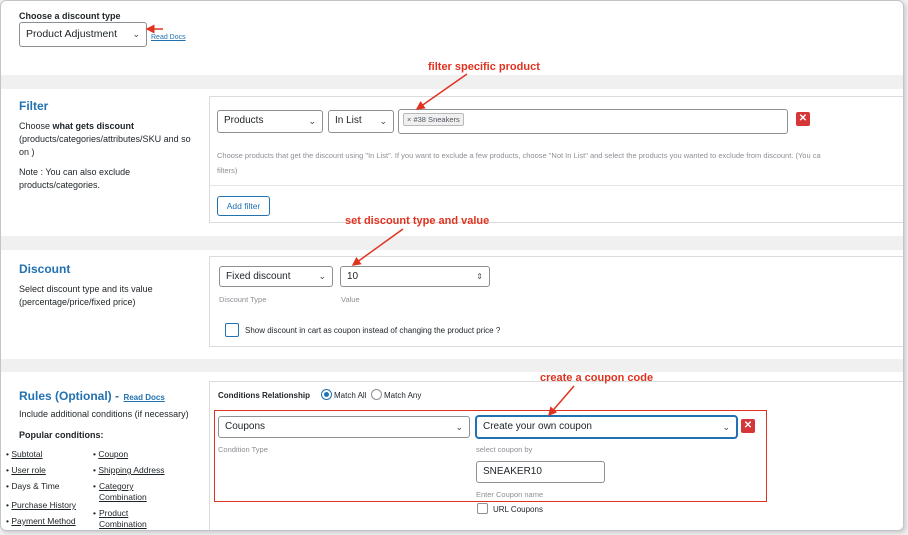 The width and height of the screenshot is (908, 535). Describe the element at coordinates (561, 401) in the screenshot. I see `arrow-coupon` at that location.